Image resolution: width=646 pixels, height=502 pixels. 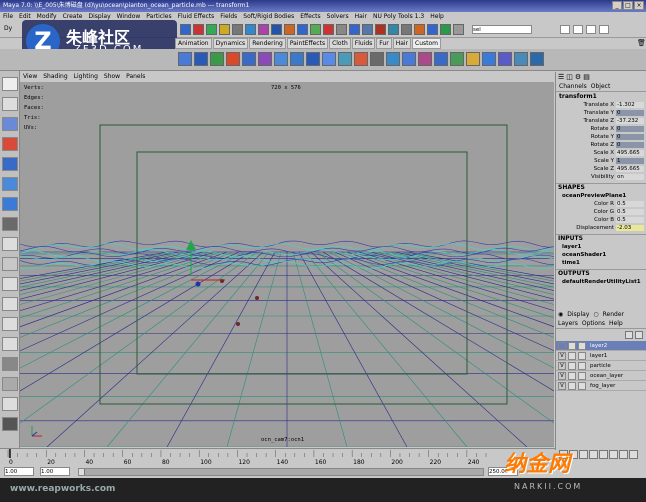 I want to click on rotate-tool-icon, so click(x=10, y=164).